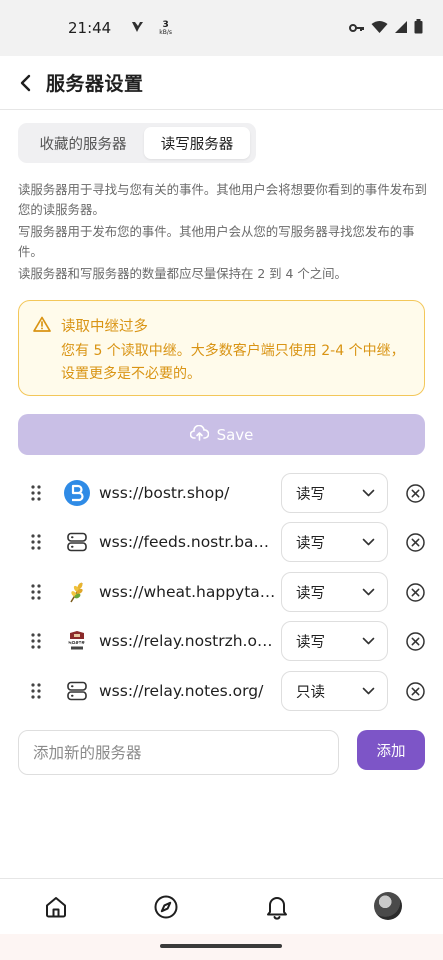  Describe the element at coordinates (188, 542) in the screenshot. I see `server-url: wss://feeds.nostr.band/popular` at that location.